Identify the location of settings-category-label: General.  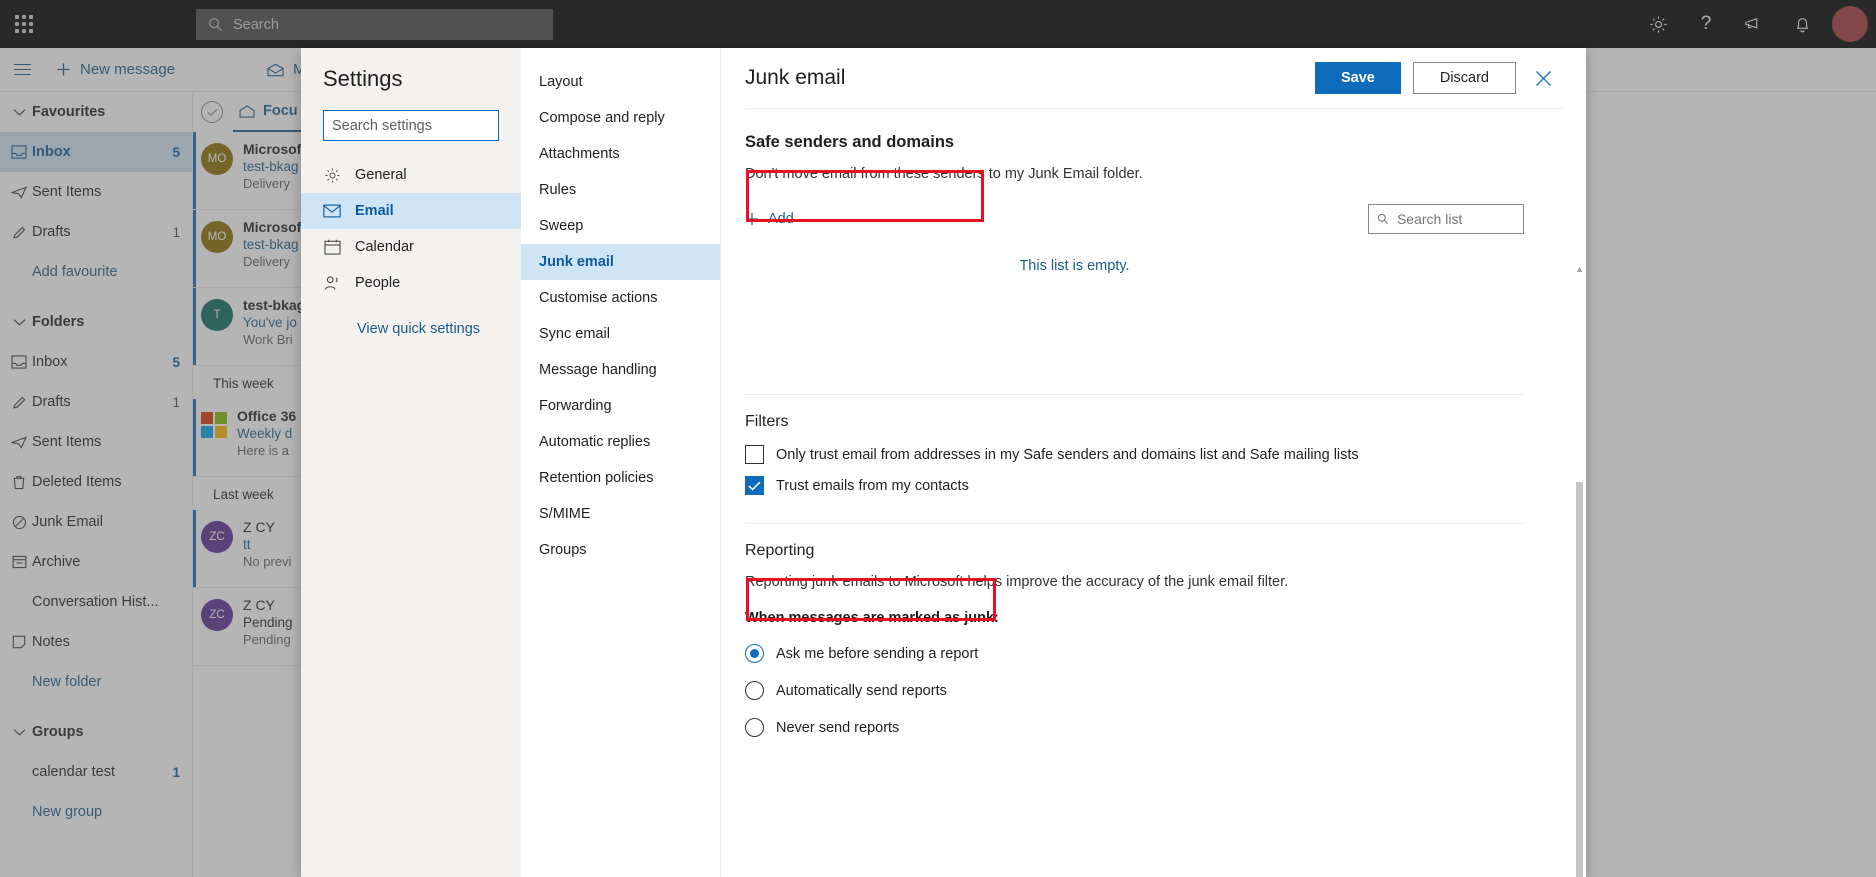
(381, 175).